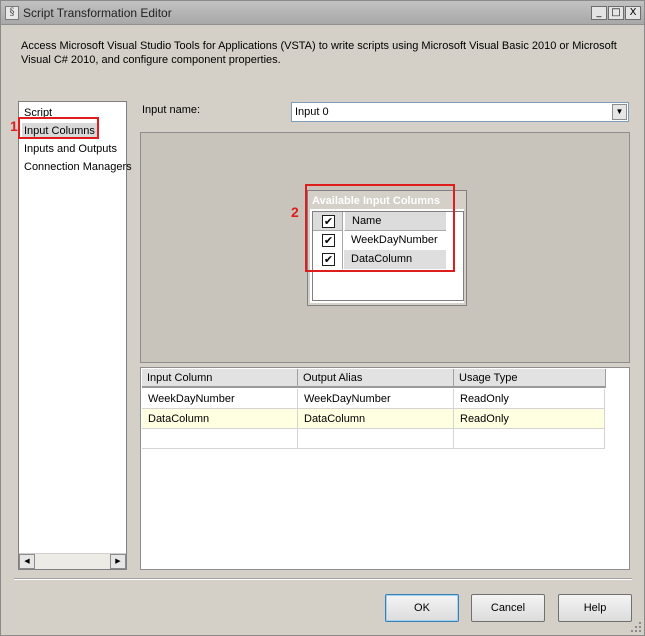 This screenshot has height=636, width=645. What do you see at coordinates (460, 112) in the screenshot?
I see `input-name-dropdown: Input 0 ▼` at bounding box center [460, 112].